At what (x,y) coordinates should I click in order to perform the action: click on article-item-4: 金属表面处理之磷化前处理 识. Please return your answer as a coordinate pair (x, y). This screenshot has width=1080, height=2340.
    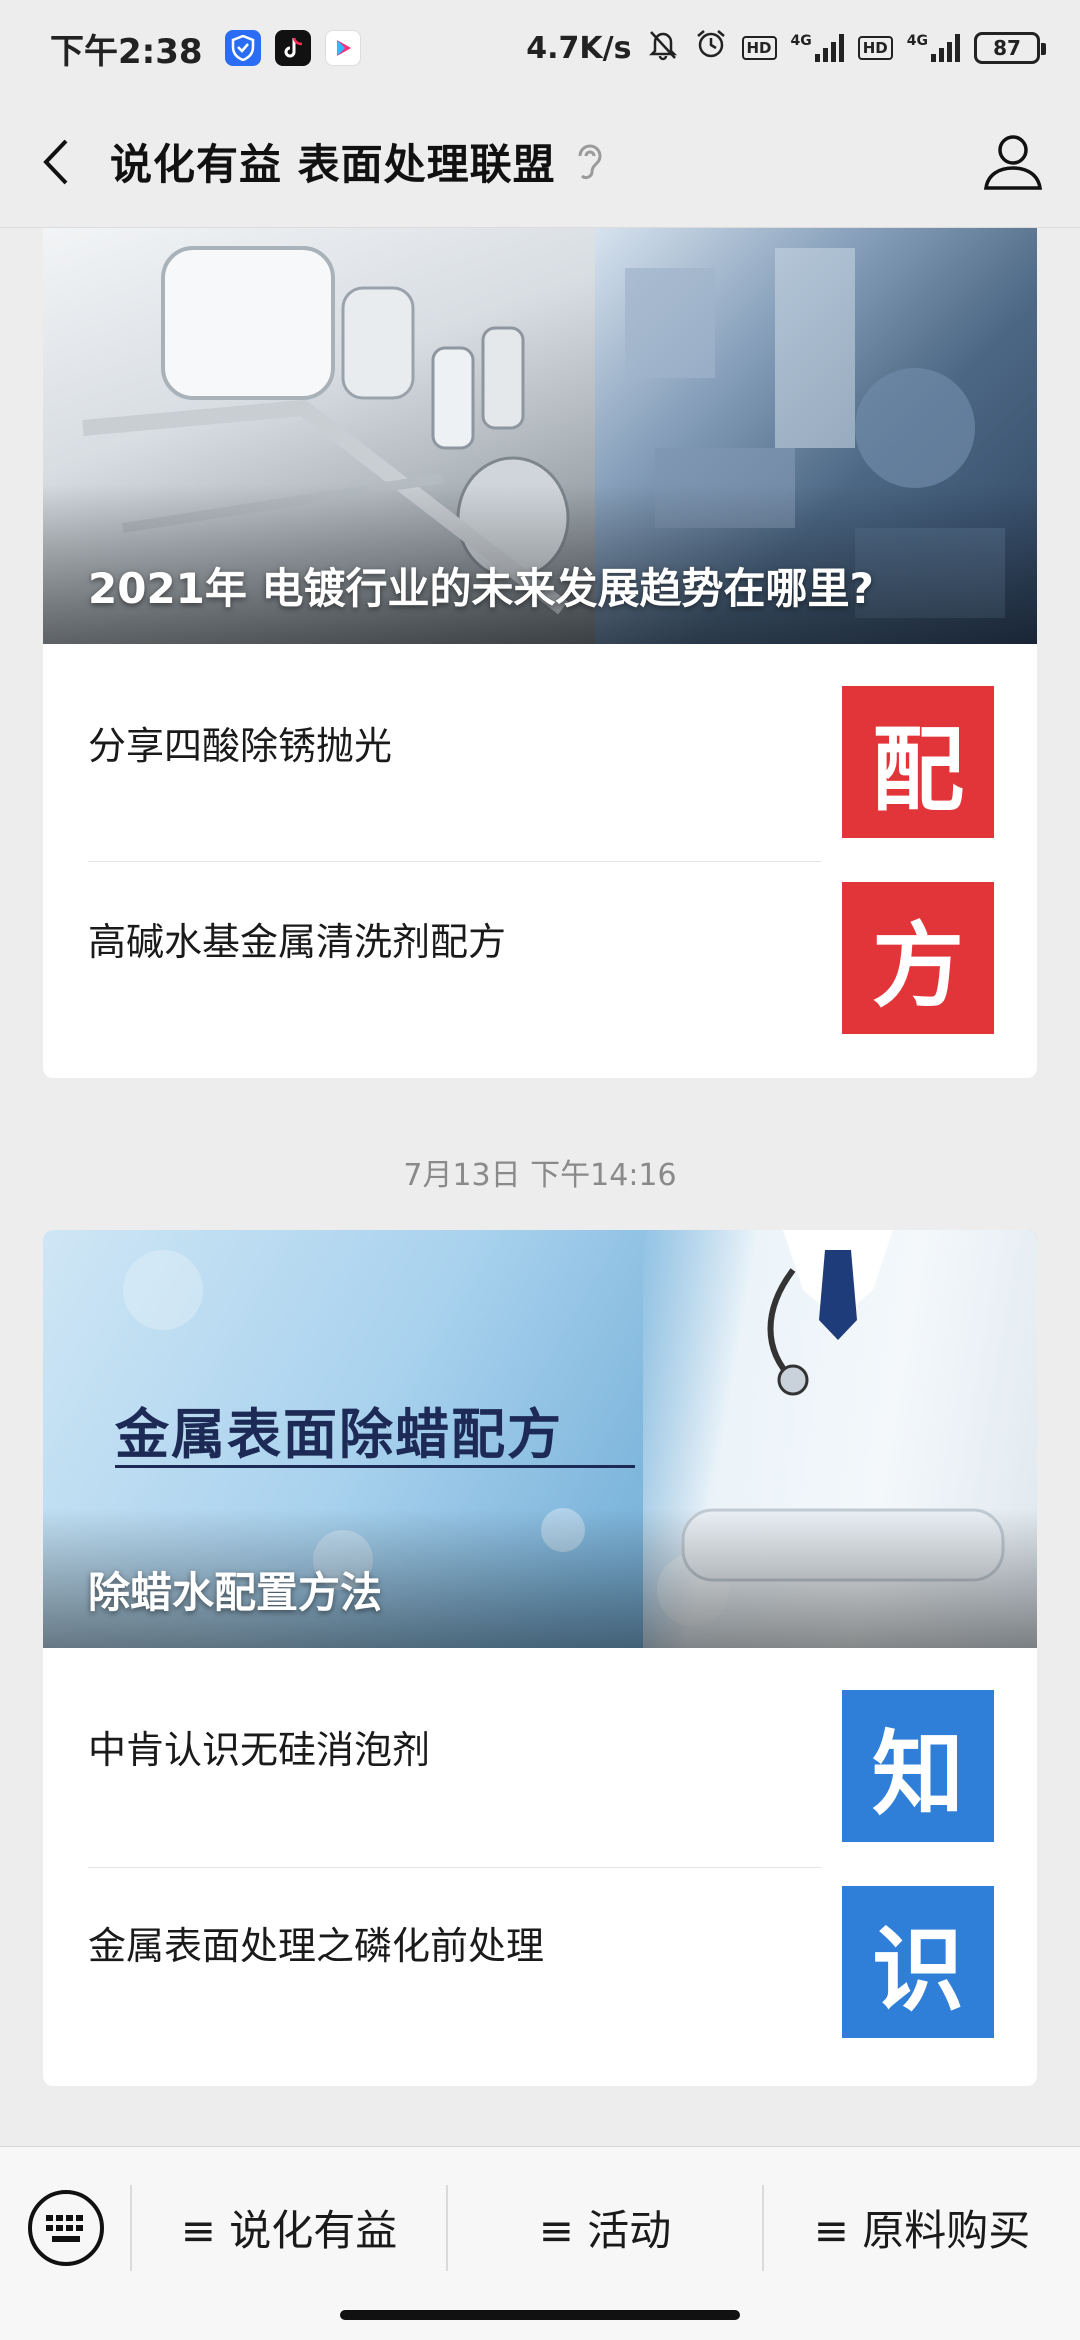
    Looking at the image, I should click on (540, 1942).